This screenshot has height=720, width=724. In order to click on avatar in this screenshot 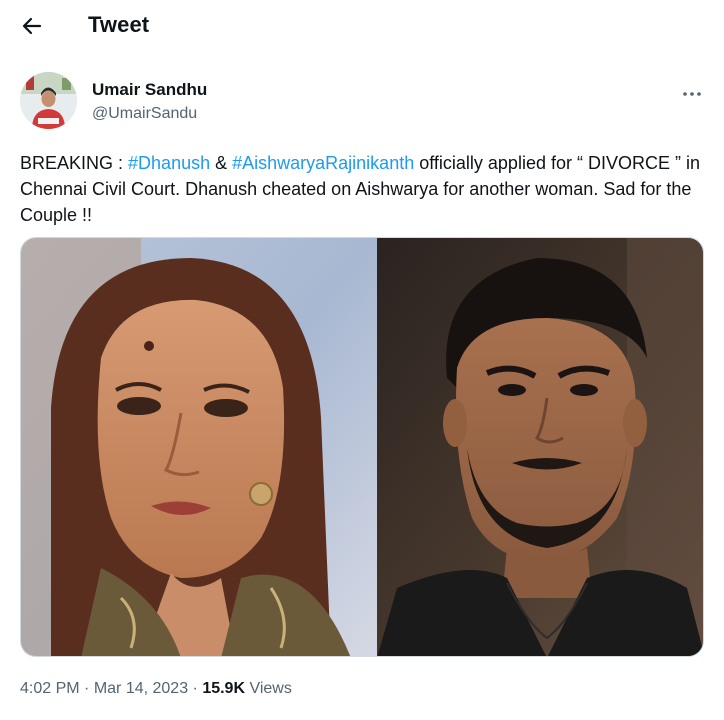, I will do `click(48, 100)`.